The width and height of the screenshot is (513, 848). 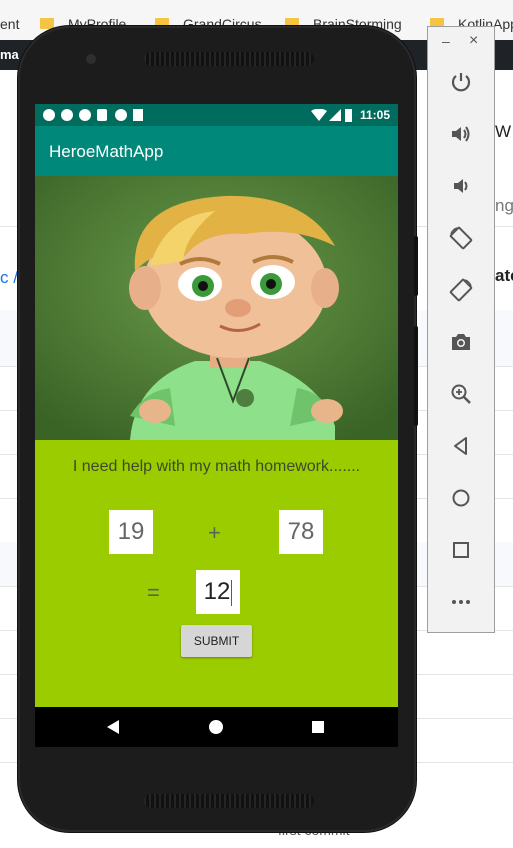 I want to click on volume-down-icon, so click(x=461, y=186).